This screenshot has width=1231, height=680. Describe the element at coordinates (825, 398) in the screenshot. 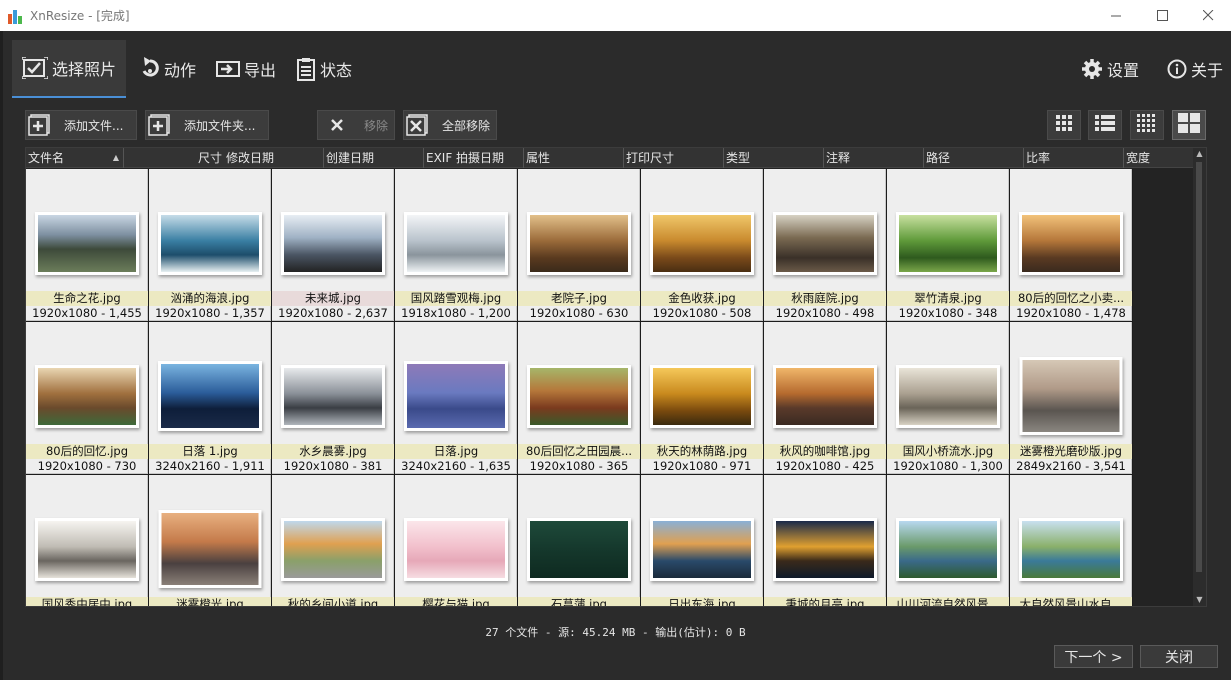

I see `thumbnail-item: 秋风的咖啡馆.jpg 1920x1080 - 425` at that location.